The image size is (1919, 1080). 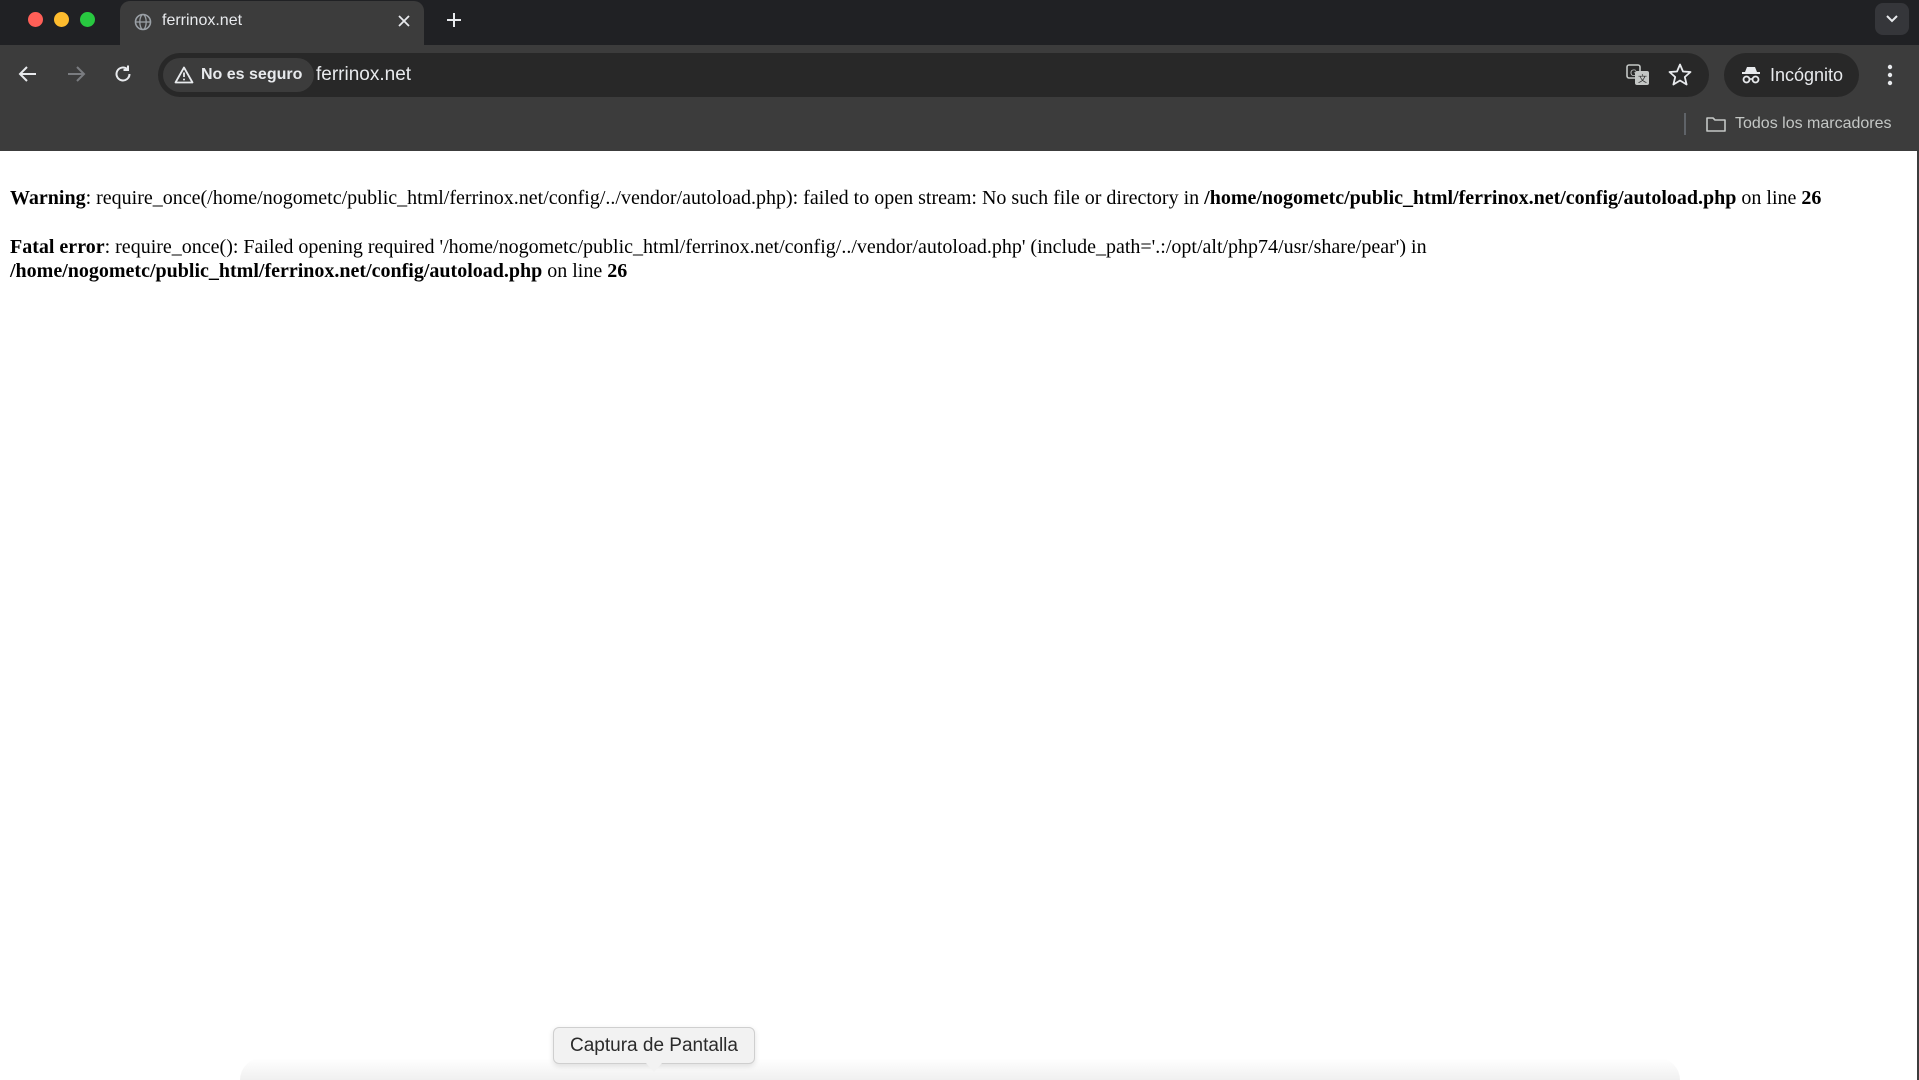 What do you see at coordinates (1642, 79) in the screenshot?
I see `svg-text: 文` at bounding box center [1642, 79].